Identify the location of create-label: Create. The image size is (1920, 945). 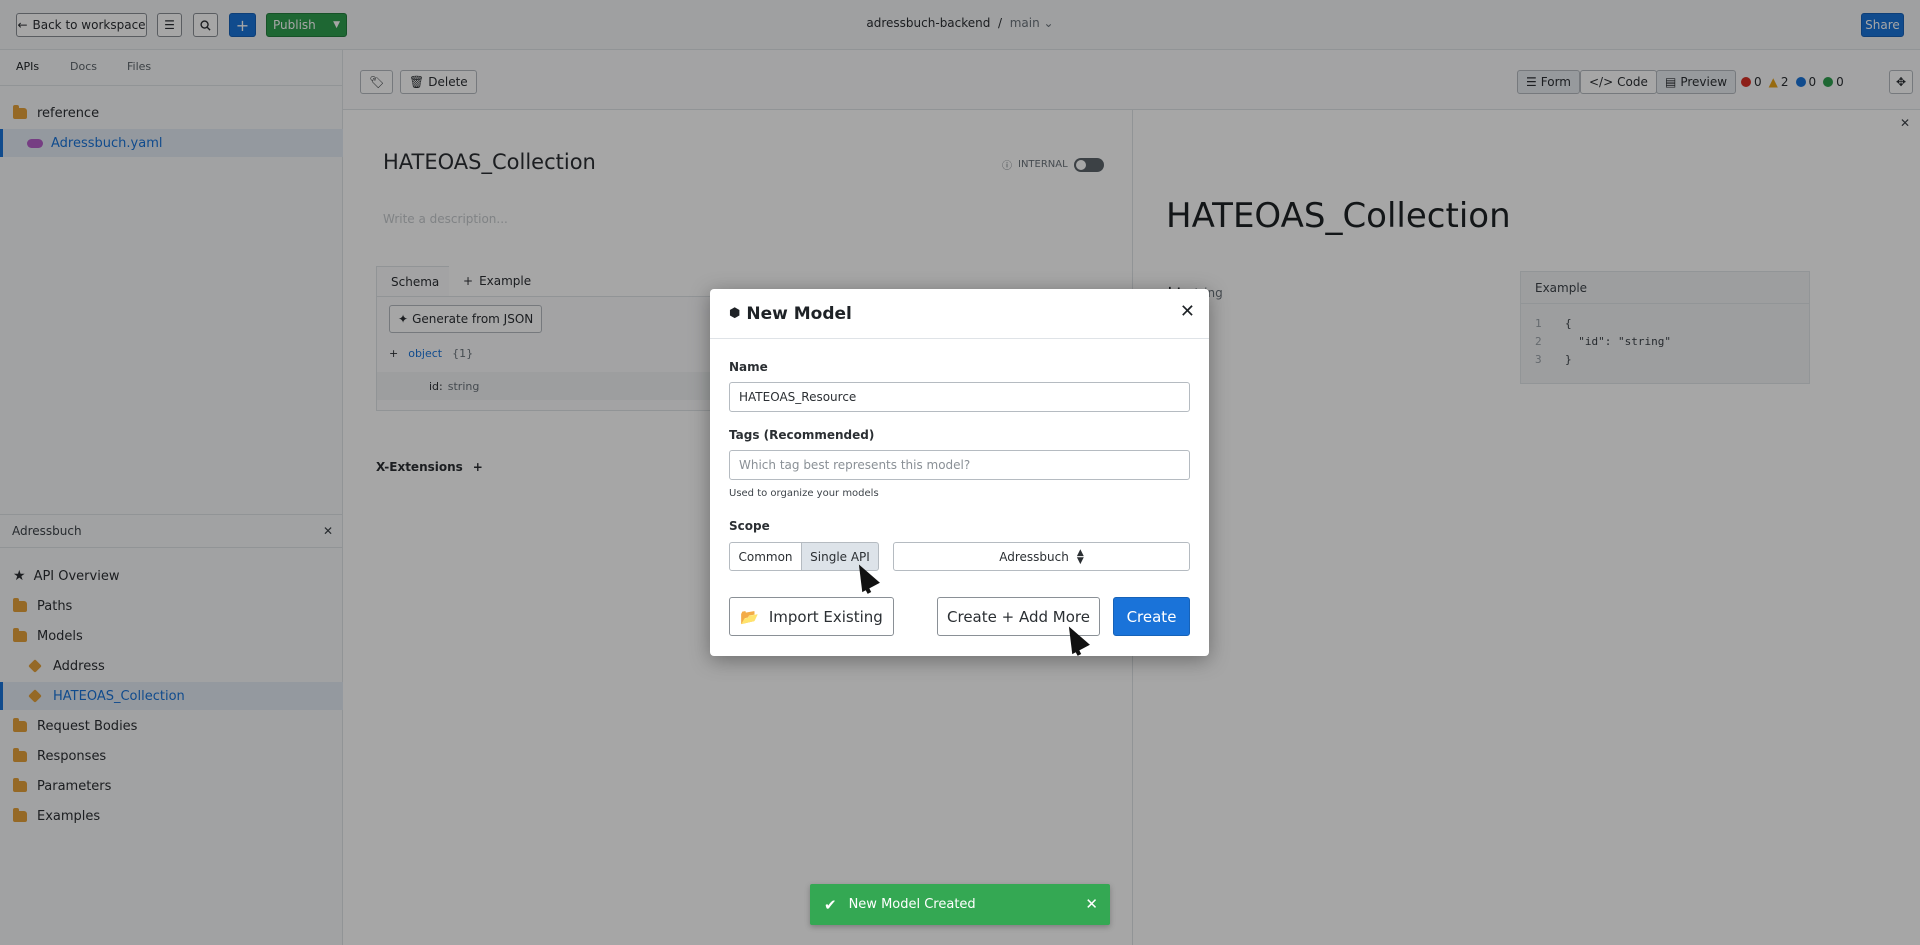
(1151, 616).